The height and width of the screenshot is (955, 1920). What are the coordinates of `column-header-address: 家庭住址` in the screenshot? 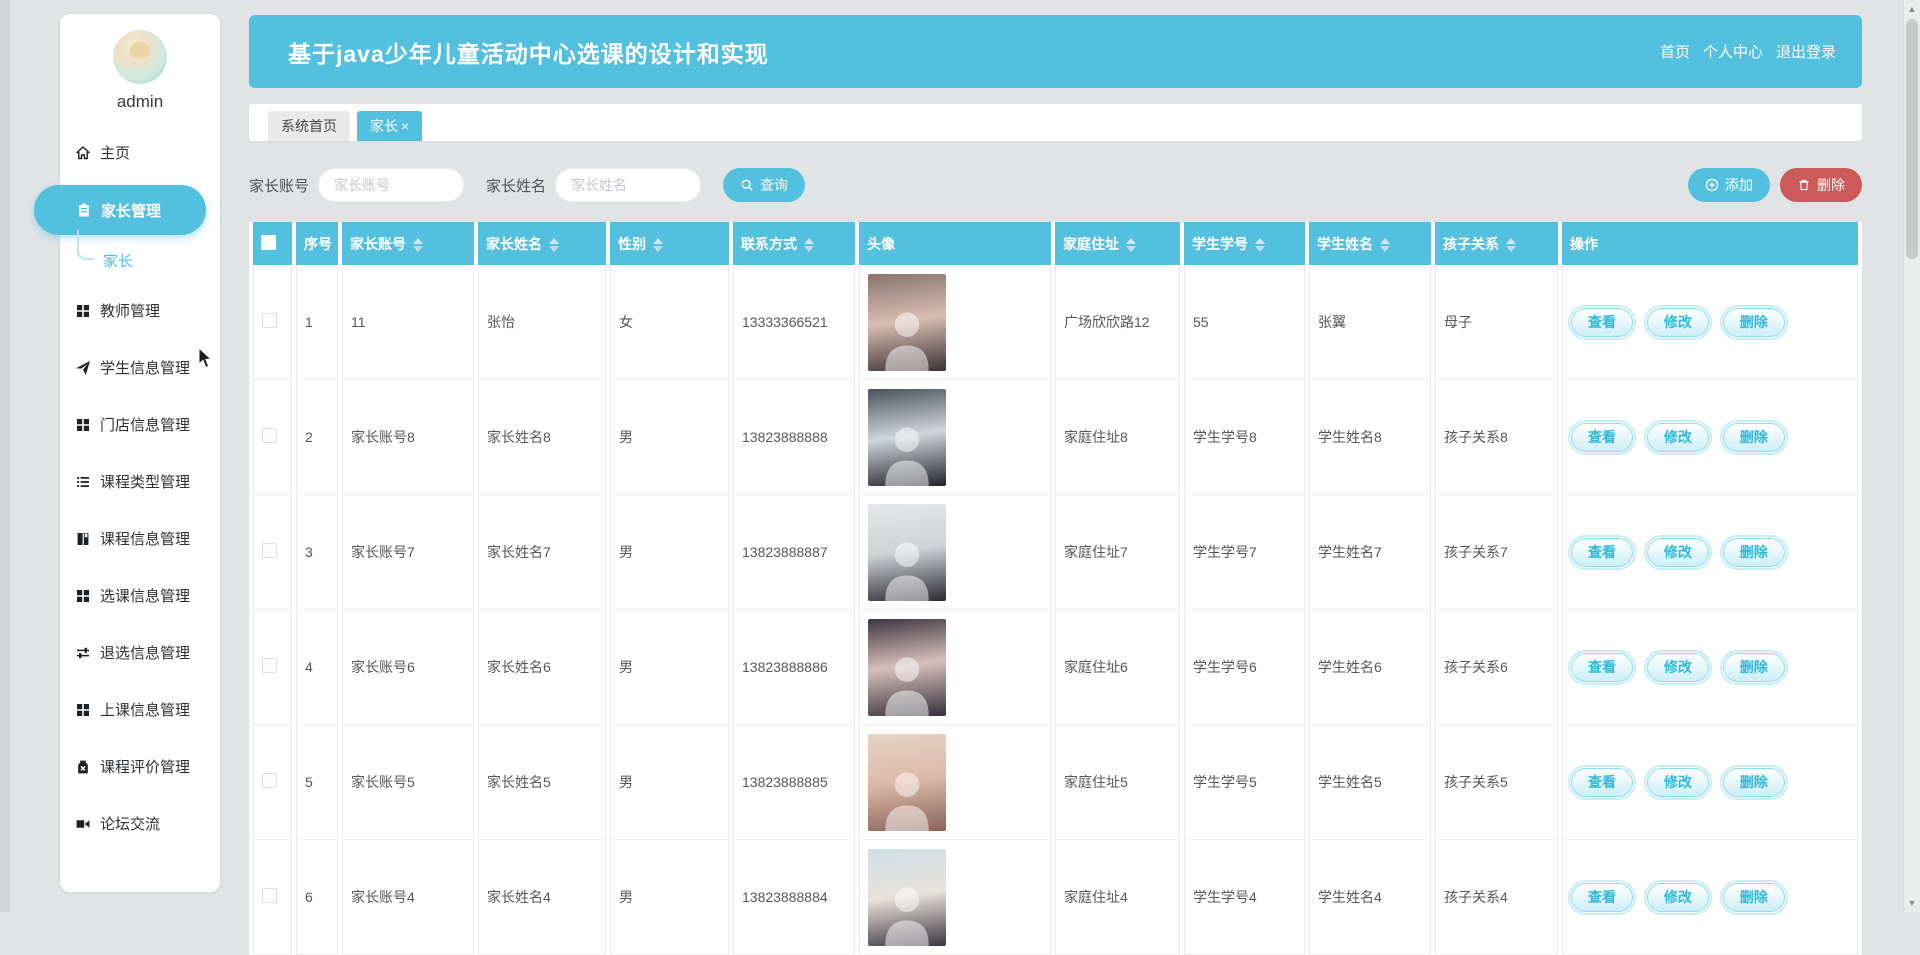 It's located at (1117, 243).